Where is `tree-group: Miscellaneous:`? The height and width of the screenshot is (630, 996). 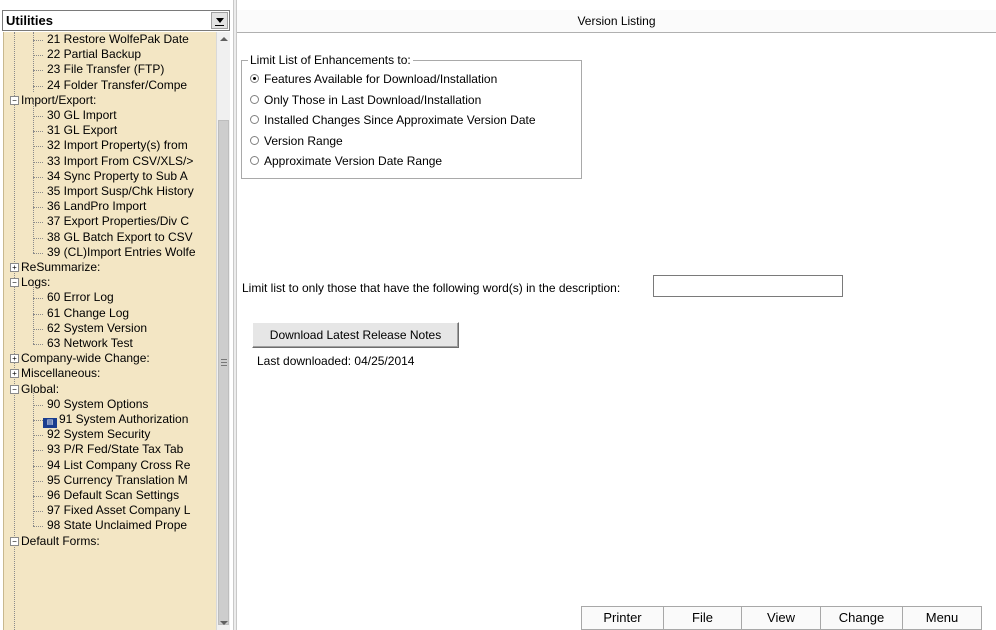
tree-group: Miscellaneous: is located at coordinates (60, 373).